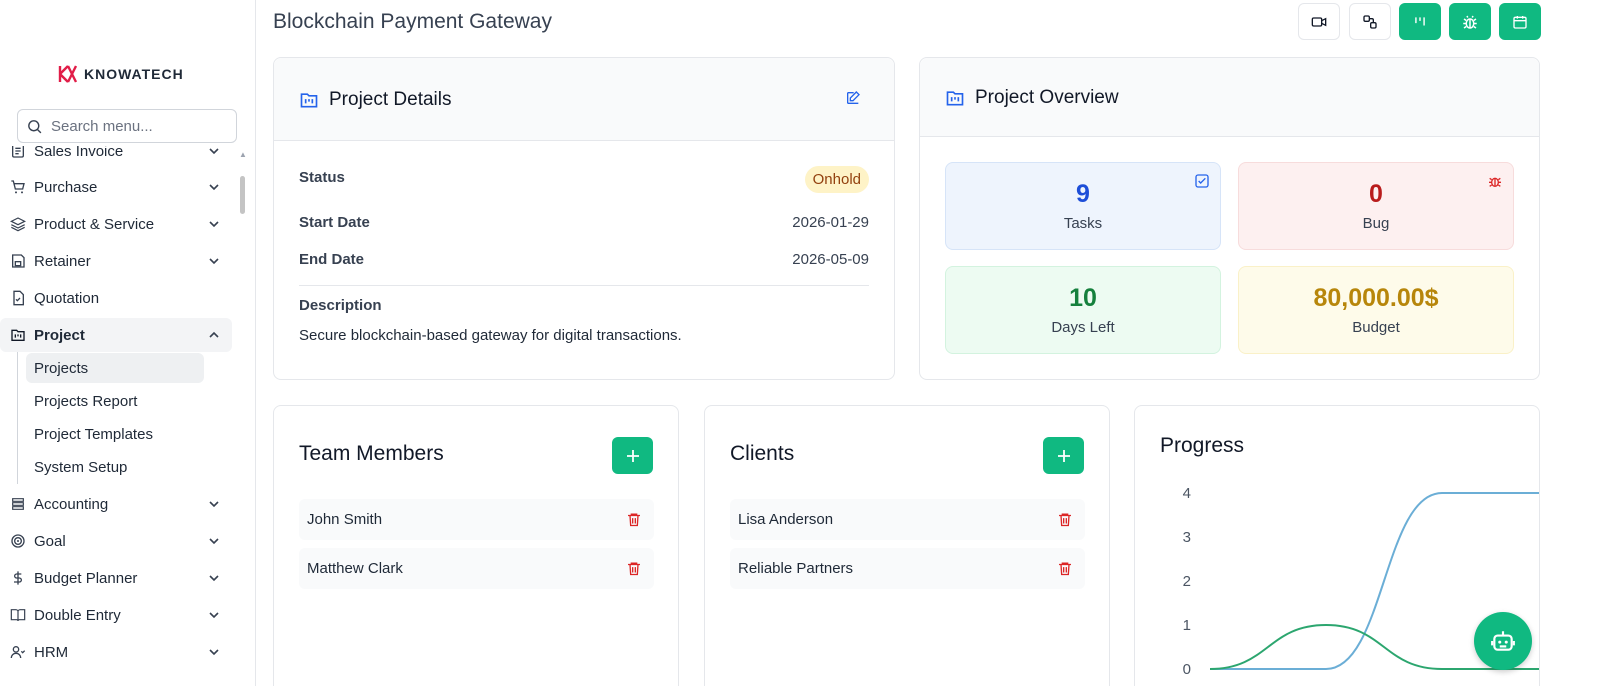  What do you see at coordinates (1376, 310) in the screenshot?
I see `stat-budget: 80,000.00$ Budget` at bounding box center [1376, 310].